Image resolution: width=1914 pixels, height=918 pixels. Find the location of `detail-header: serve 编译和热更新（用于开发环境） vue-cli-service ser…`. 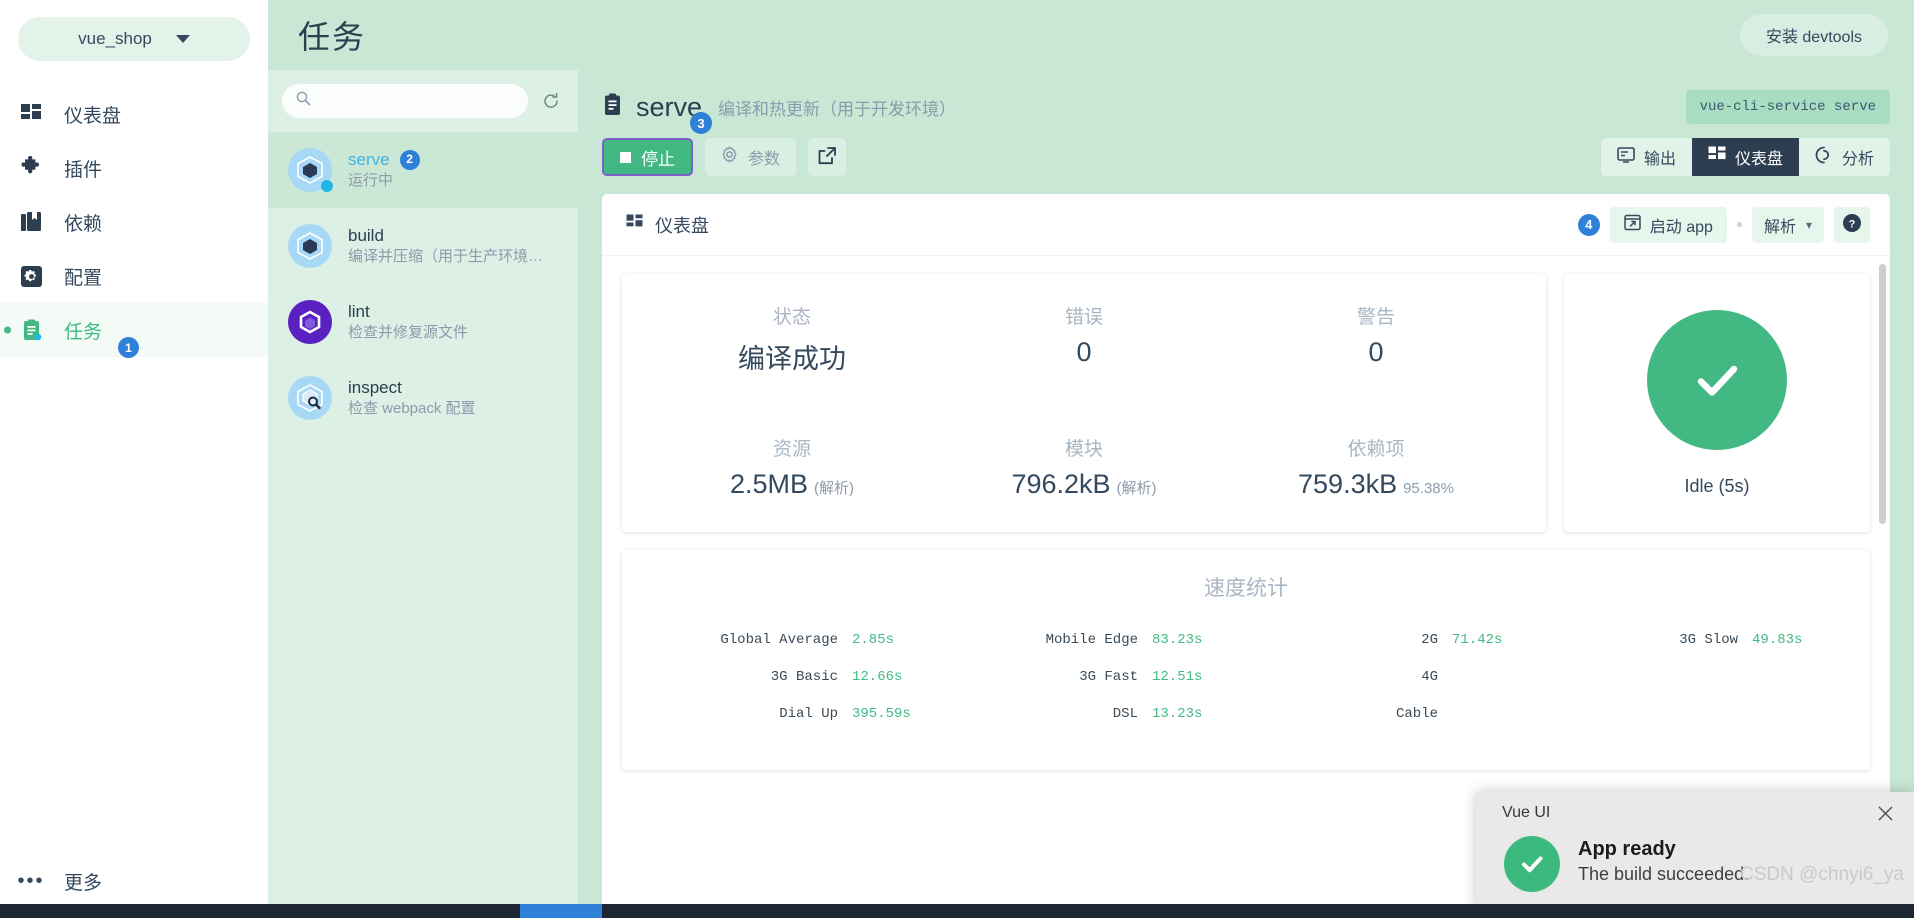

detail-header: serve 编译和热更新（用于开发环境） vue-cli-service ser… is located at coordinates (1246, 123).